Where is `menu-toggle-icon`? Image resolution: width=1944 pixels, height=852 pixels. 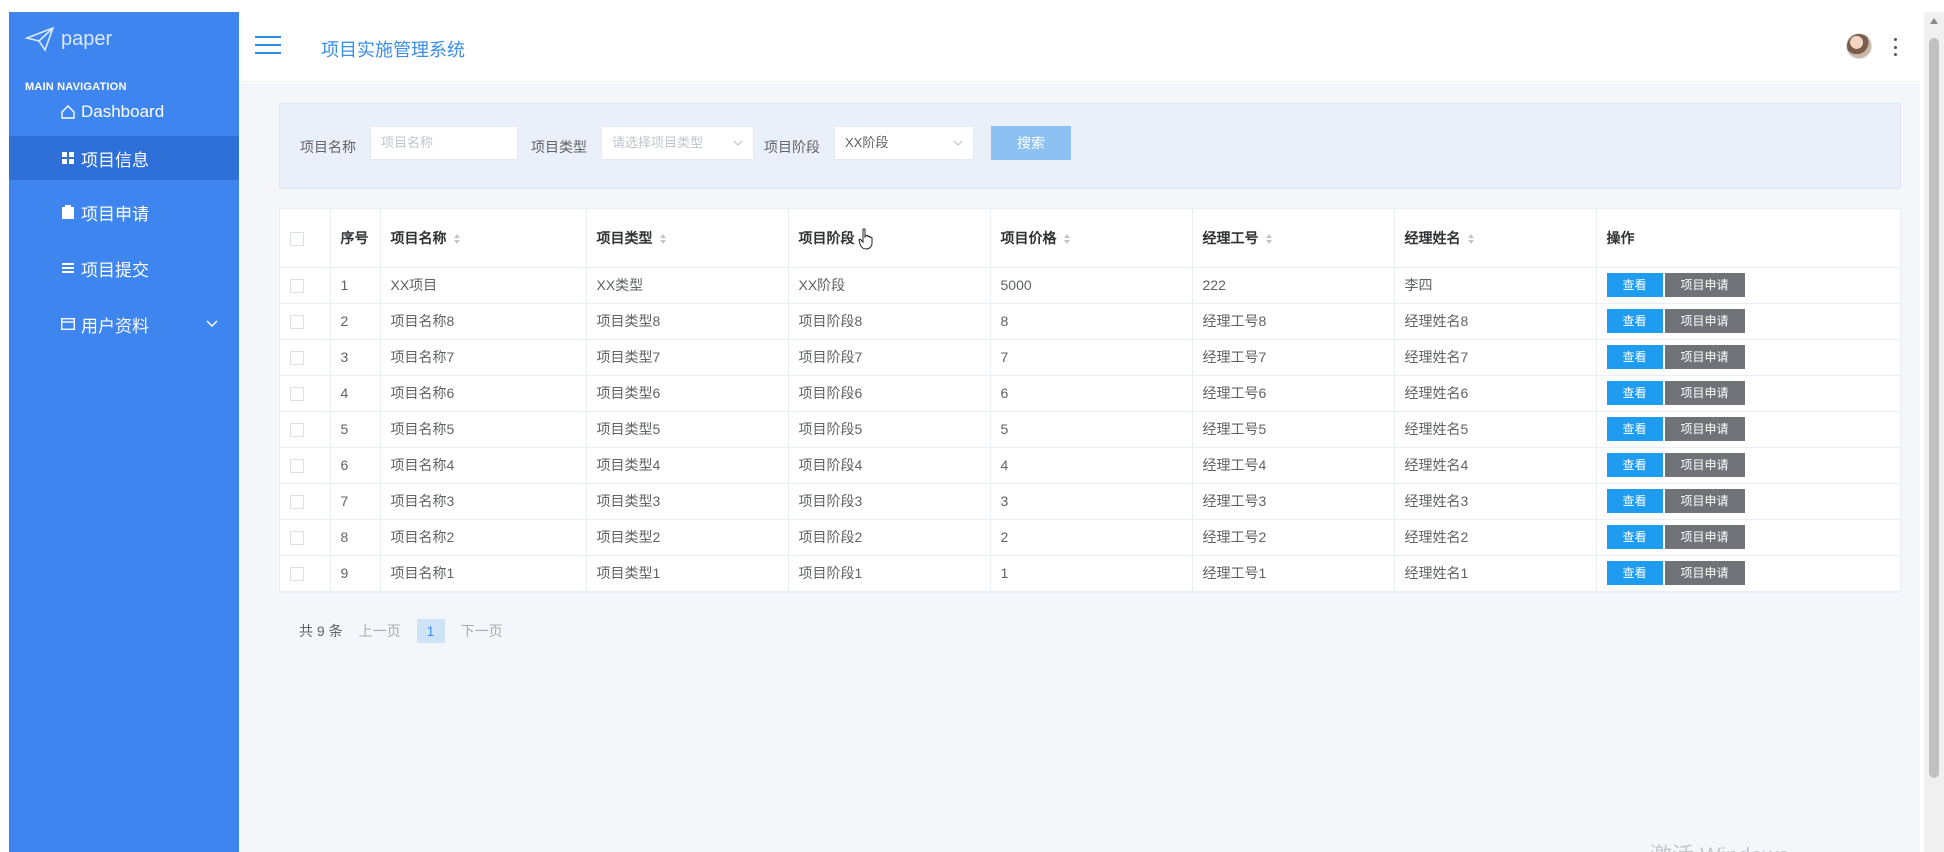 menu-toggle-icon is located at coordinates (268, 46).